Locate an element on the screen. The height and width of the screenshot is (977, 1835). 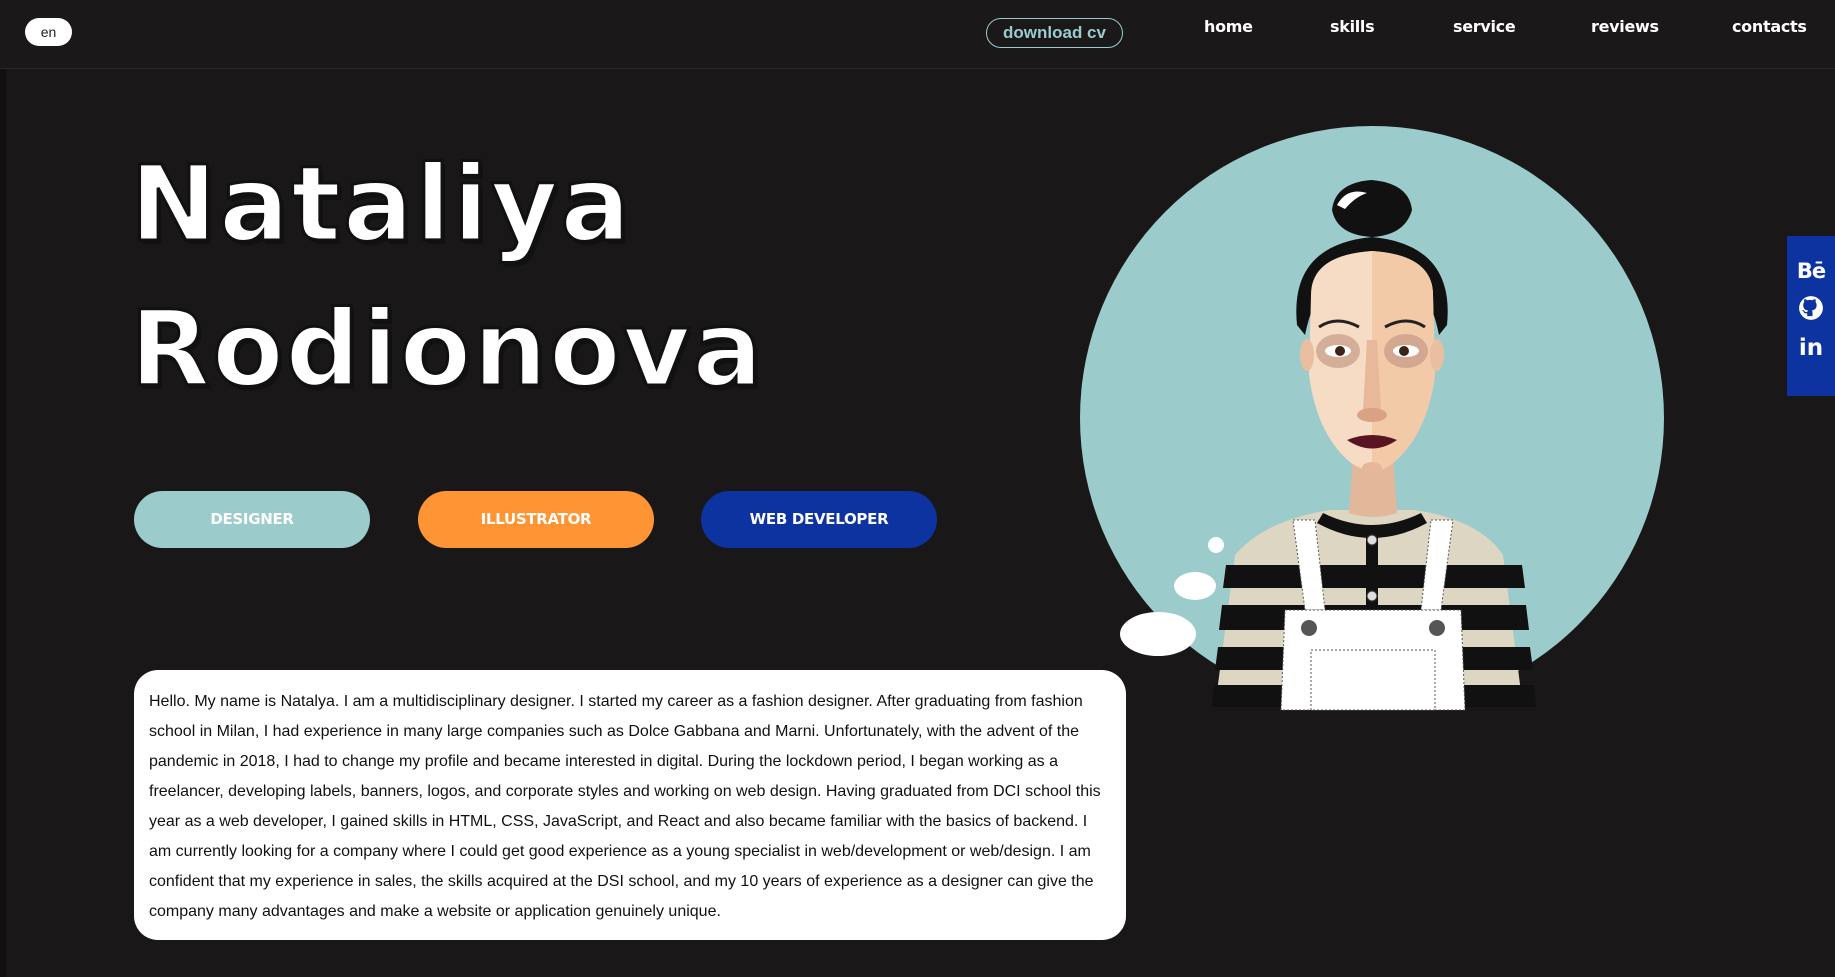
role-web-developer: WEB DEVELOPER is located at coordinates (819, 519).